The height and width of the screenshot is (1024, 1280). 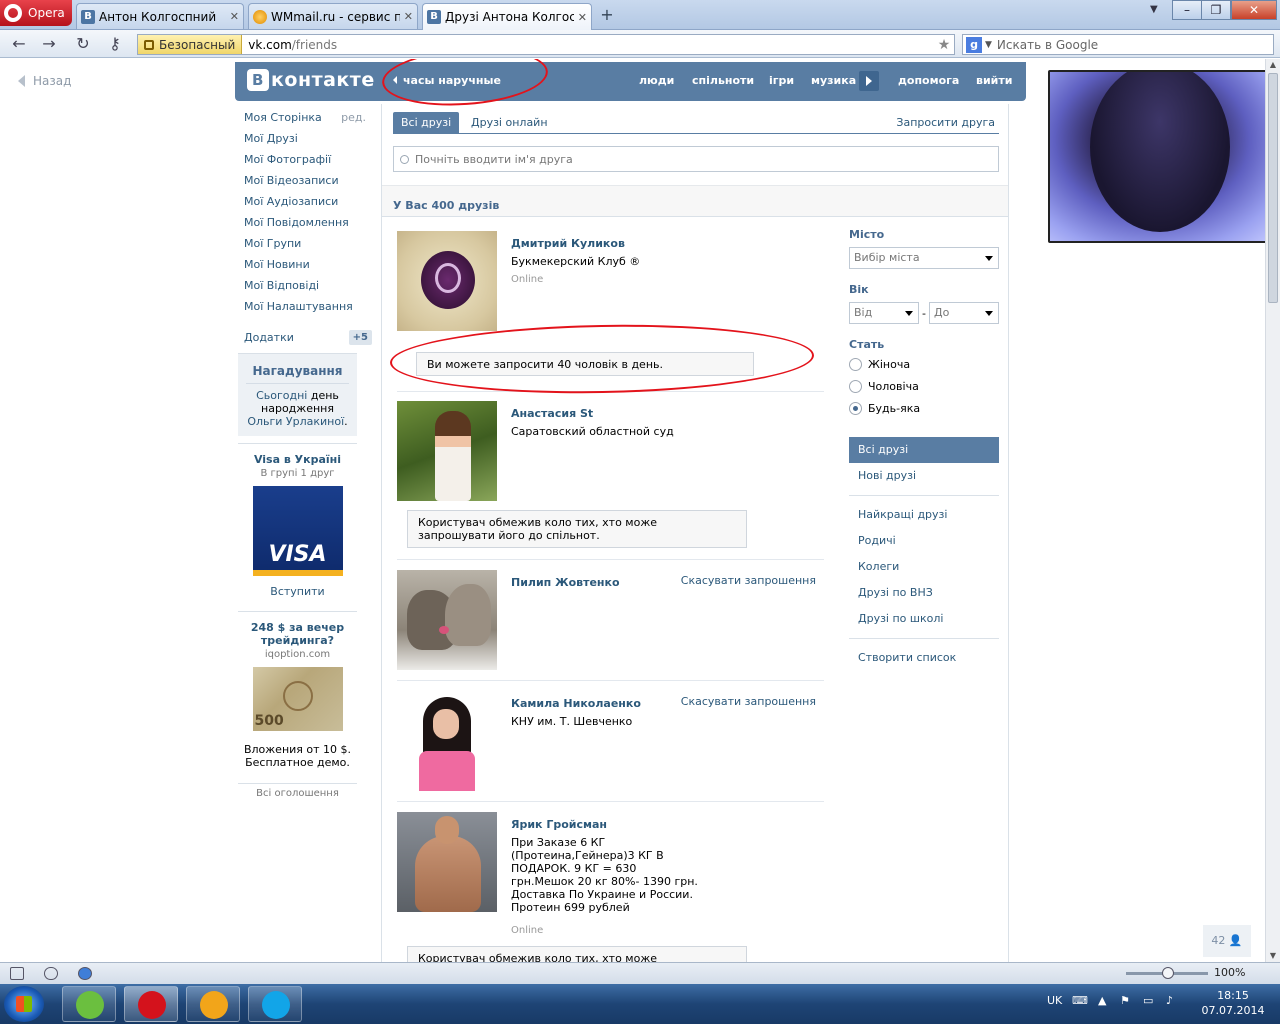 What do you see at coordinates (943, 123) in the screenshot?
I see `invite-friend-link: Запросити друга` at bounding box center [943, 123].